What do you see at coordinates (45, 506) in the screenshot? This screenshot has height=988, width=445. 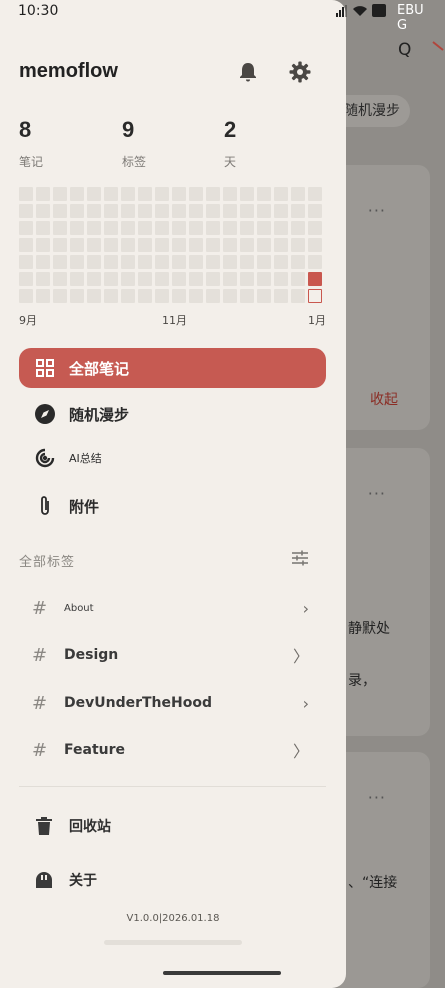 I see `paperclip-icon` at bounding box center [45, 506].